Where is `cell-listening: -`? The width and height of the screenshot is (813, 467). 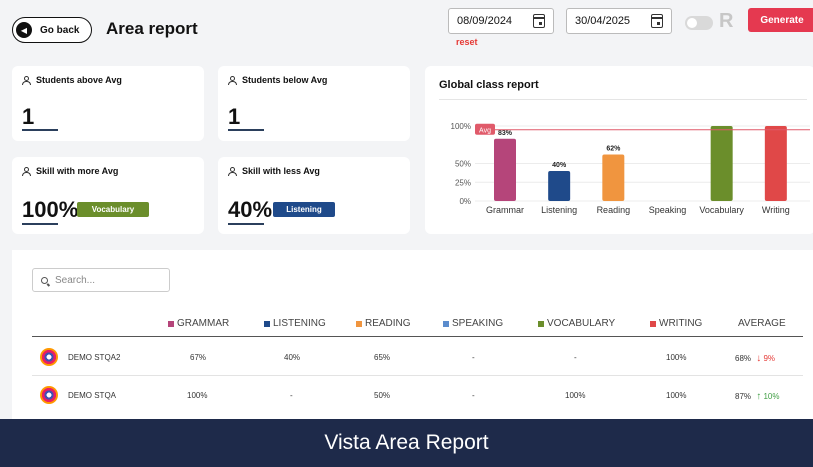 cell-listening: - is located at coordinates (291, 395).